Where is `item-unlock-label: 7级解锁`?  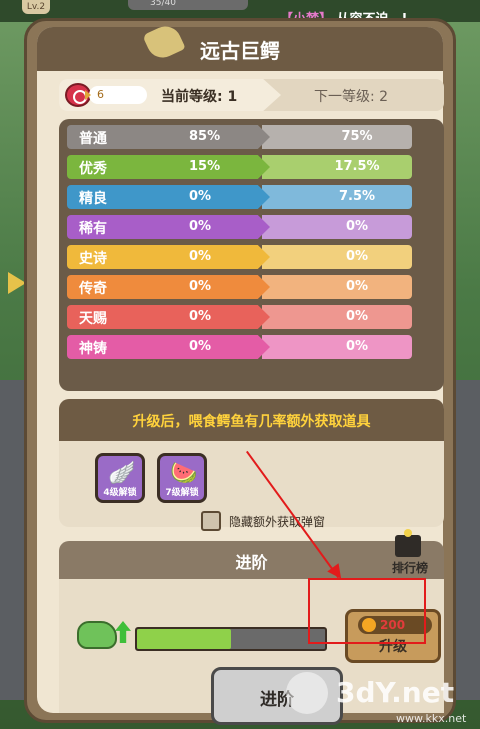 item-unlock-label: 7级解锁 is located at coordinates (182, 493).